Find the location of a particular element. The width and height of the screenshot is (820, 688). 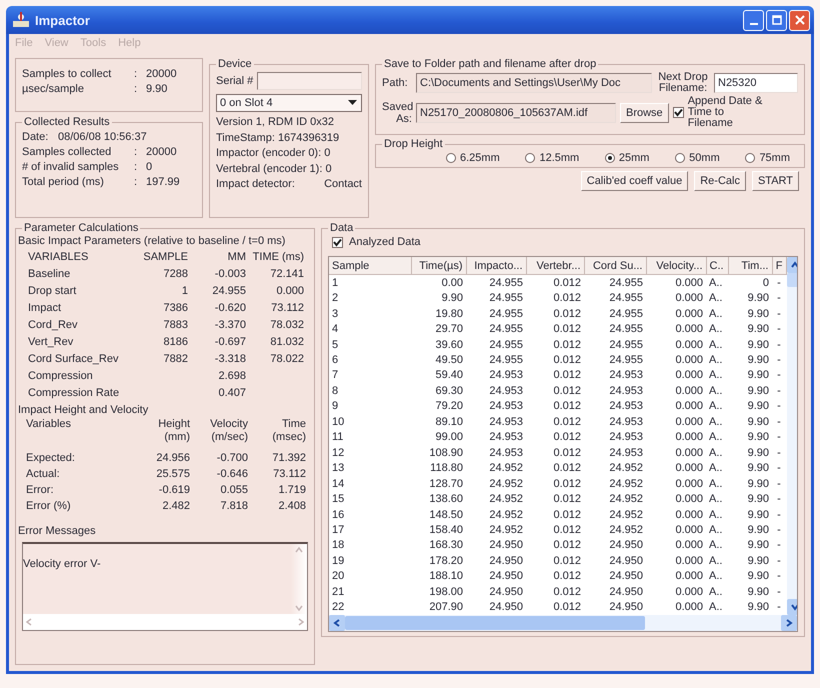

table-cell-text: 158.40 is located at coordinates (446, 530).